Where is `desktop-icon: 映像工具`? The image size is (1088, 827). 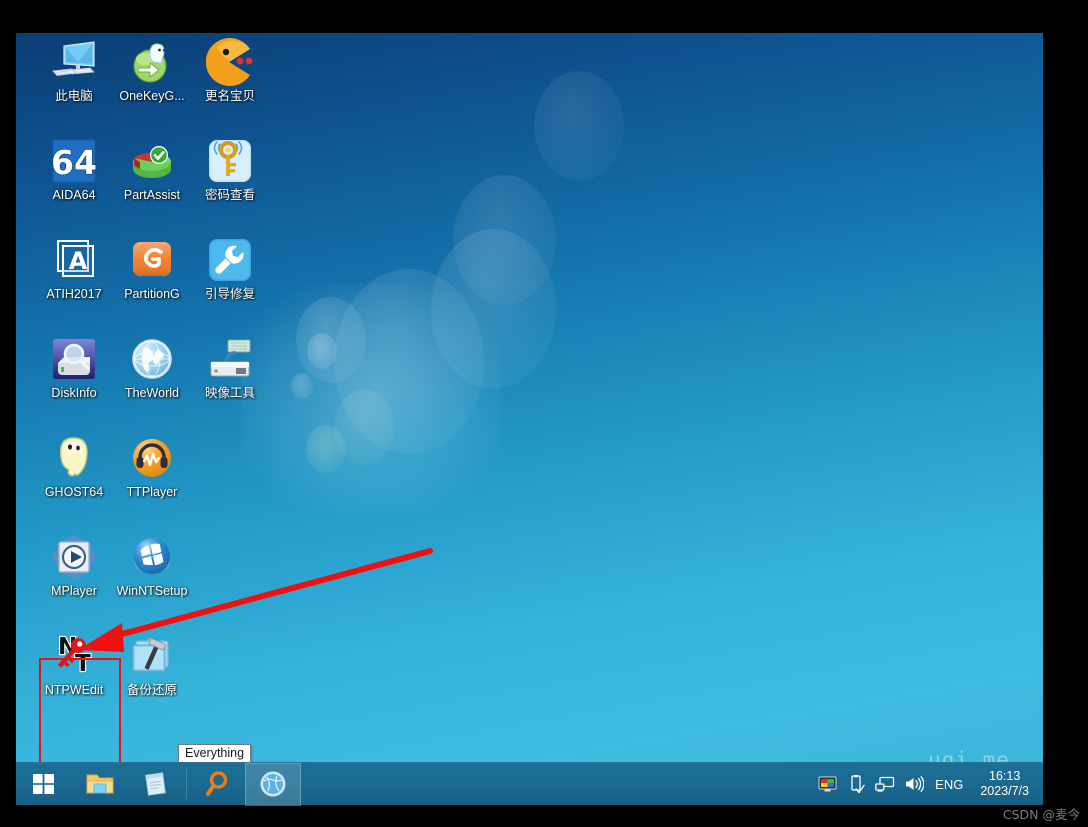
desktop-icon: 映像工具 is located at coordinates (230, 367).